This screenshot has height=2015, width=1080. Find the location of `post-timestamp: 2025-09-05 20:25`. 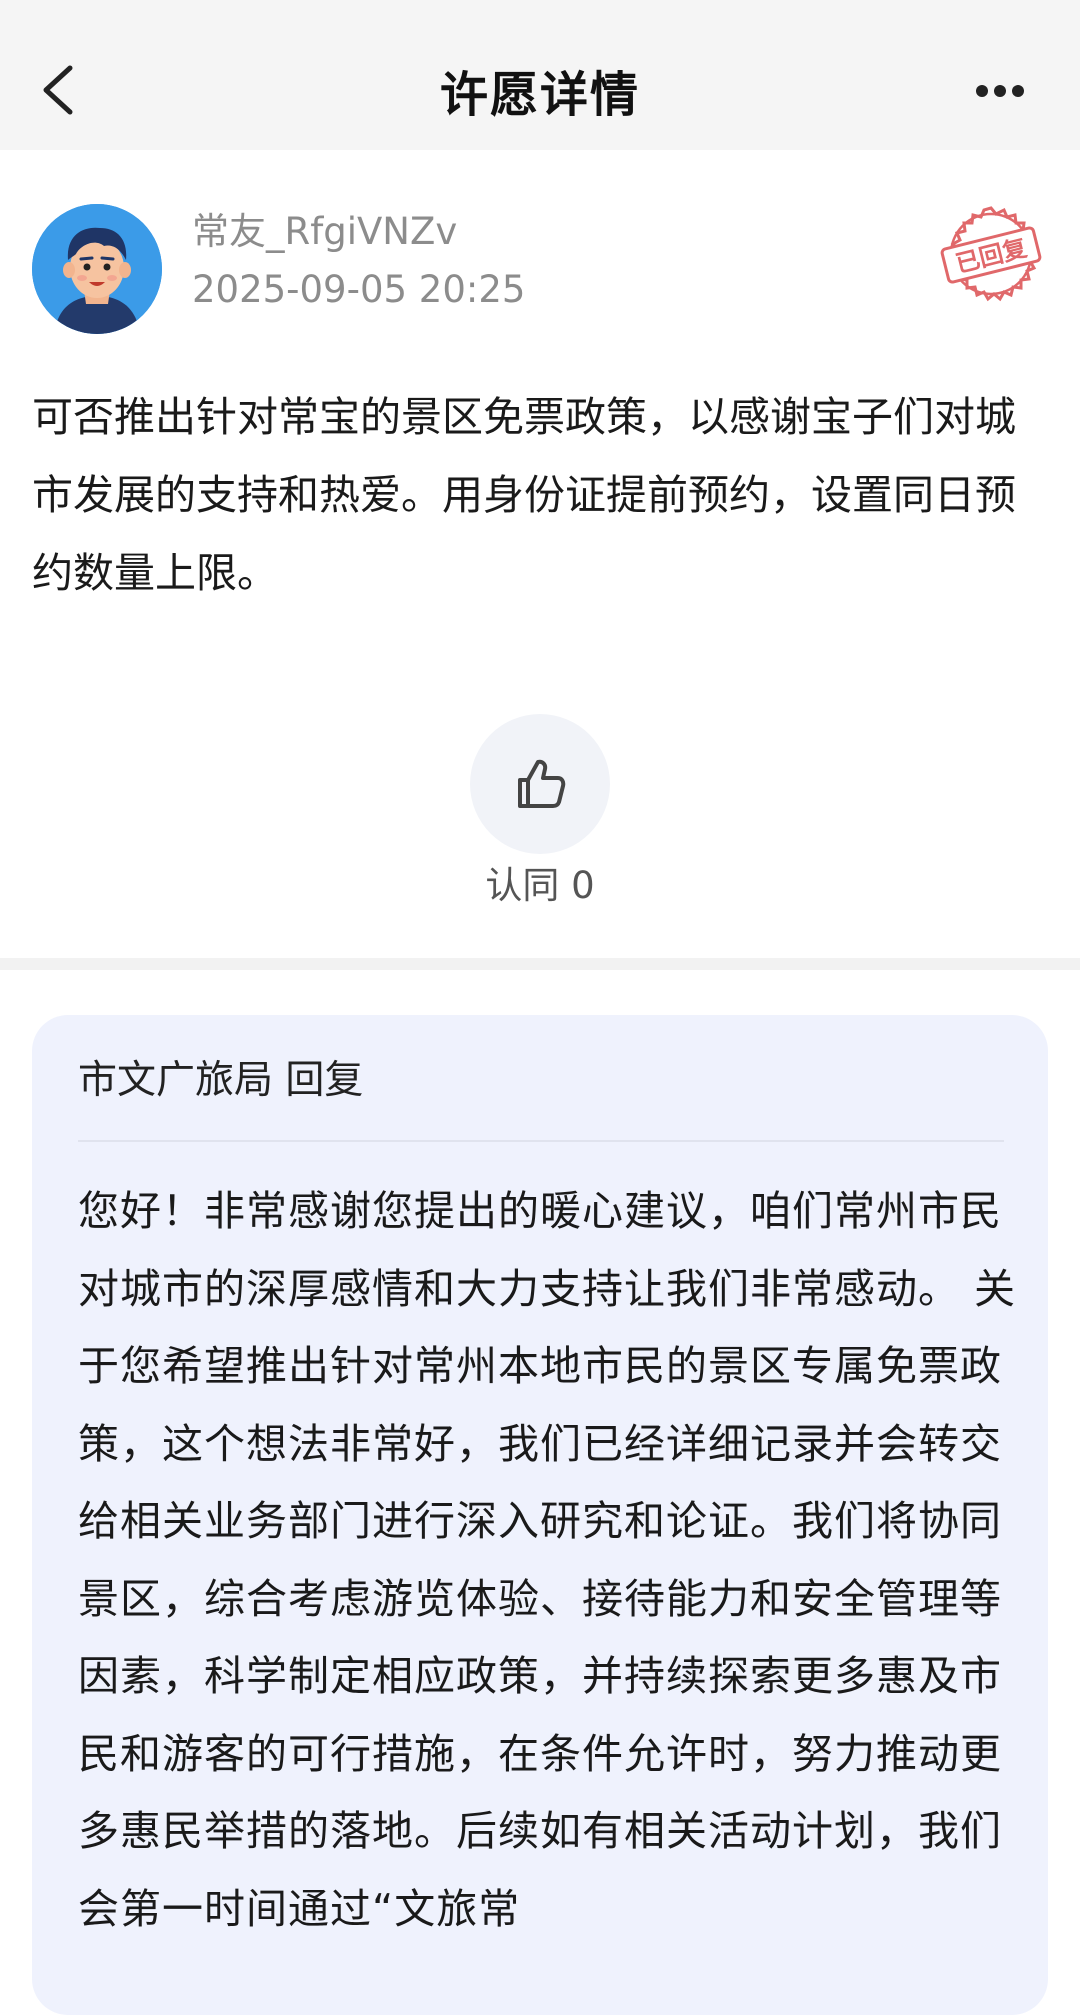

post-timestamp: 2025-09-05 20:25 is located at coordinates (359, 289).